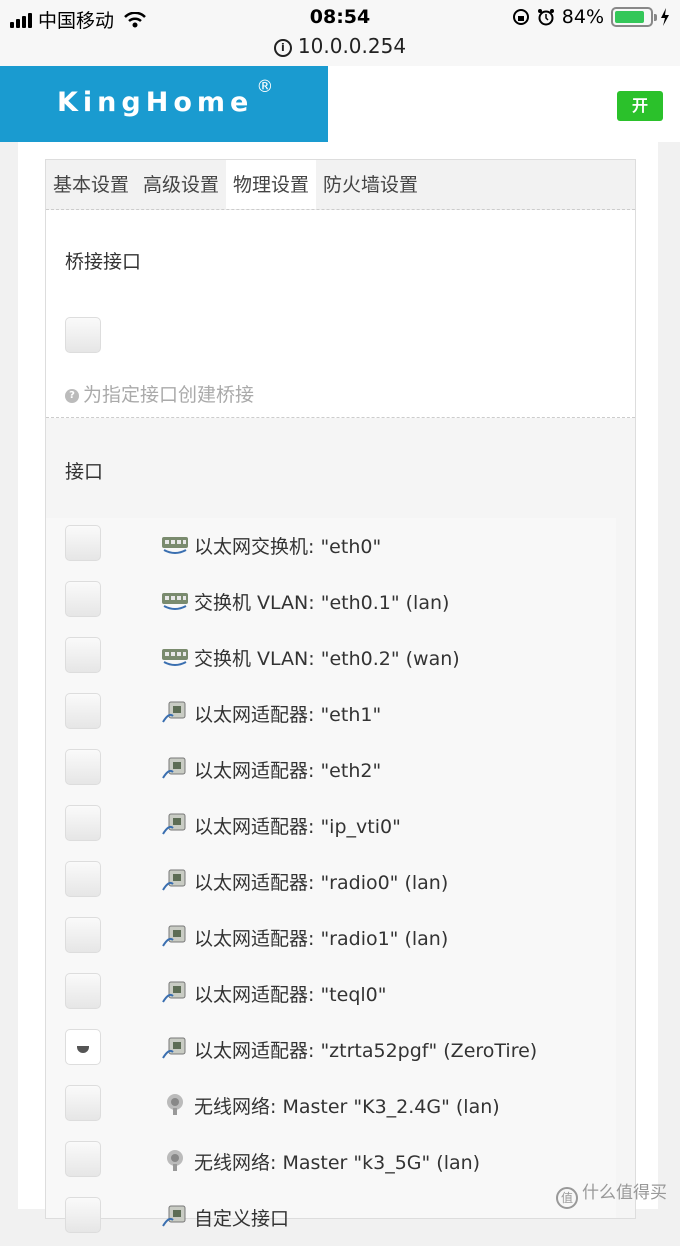 The width and height of the screenshot is (680, 1246). I want to click on help-icon: ?, so click(72, 396).